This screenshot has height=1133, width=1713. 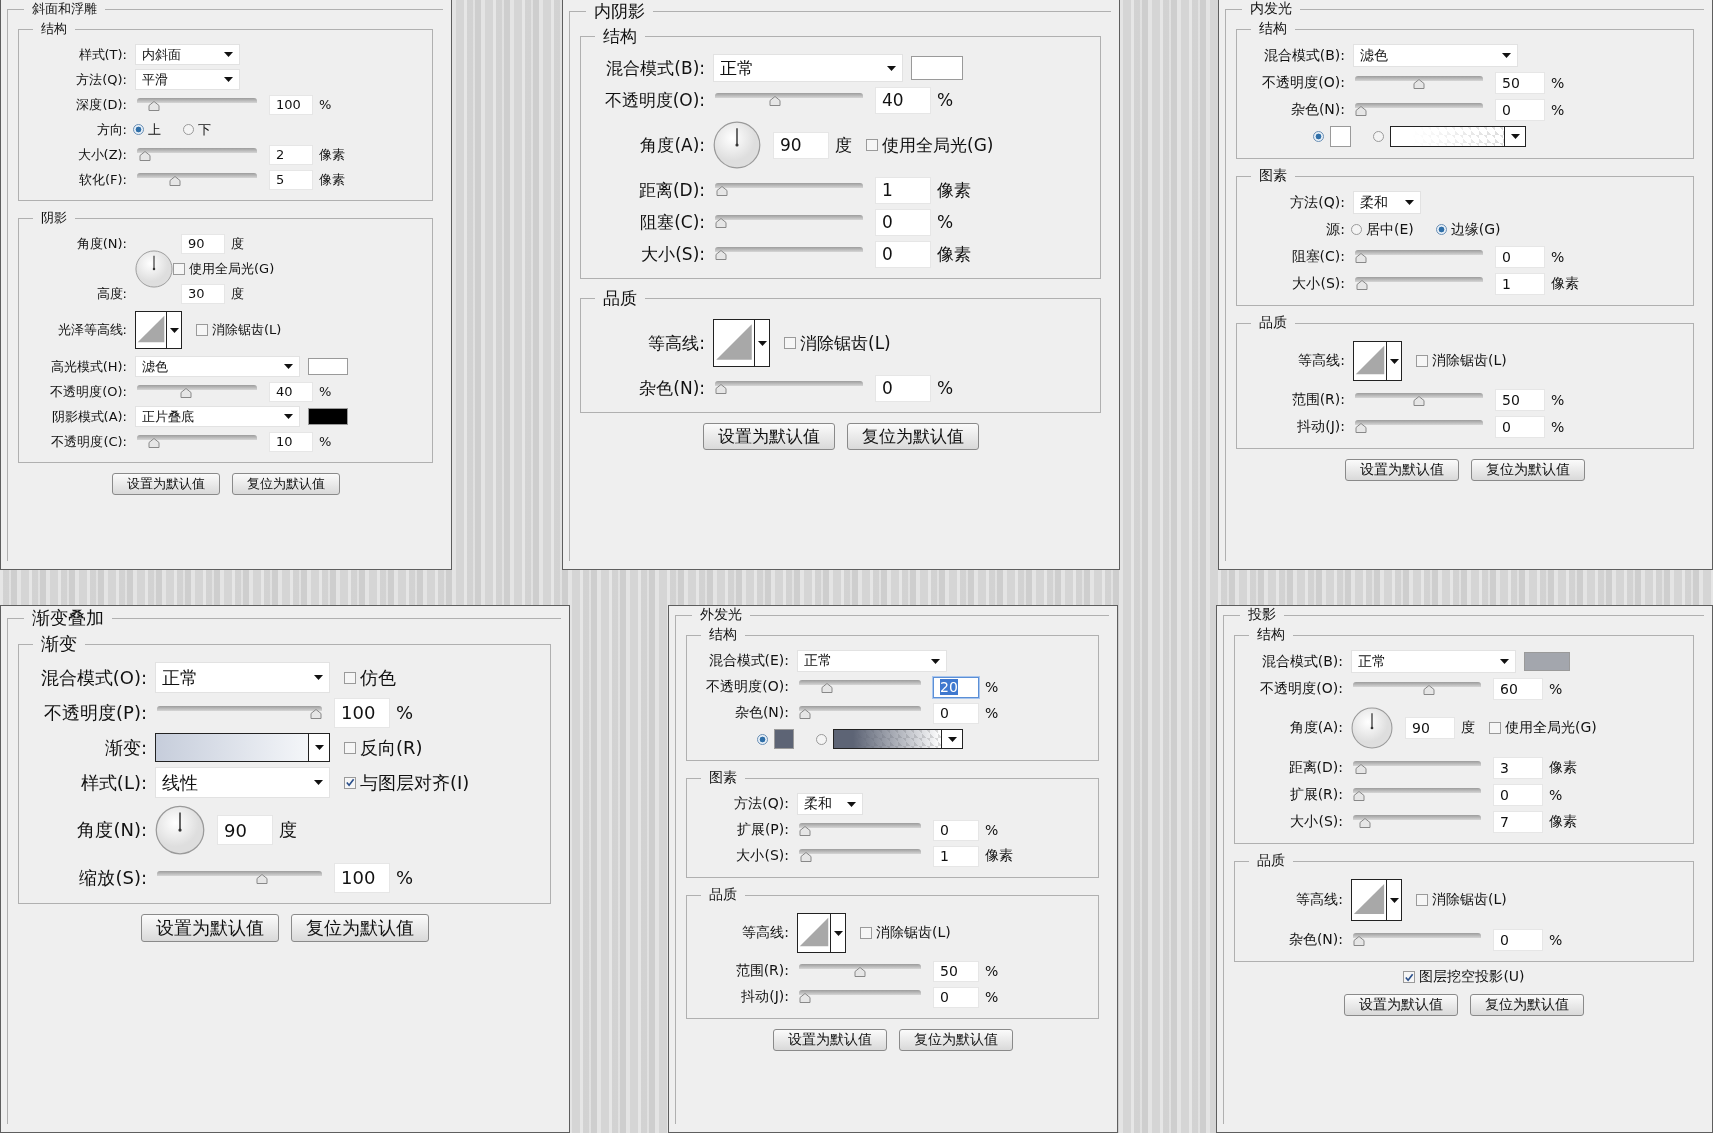 What do you see at coordinates (291, 179) in the screenshot?
I see `number-field: 5` at bounding box center [291, 179].